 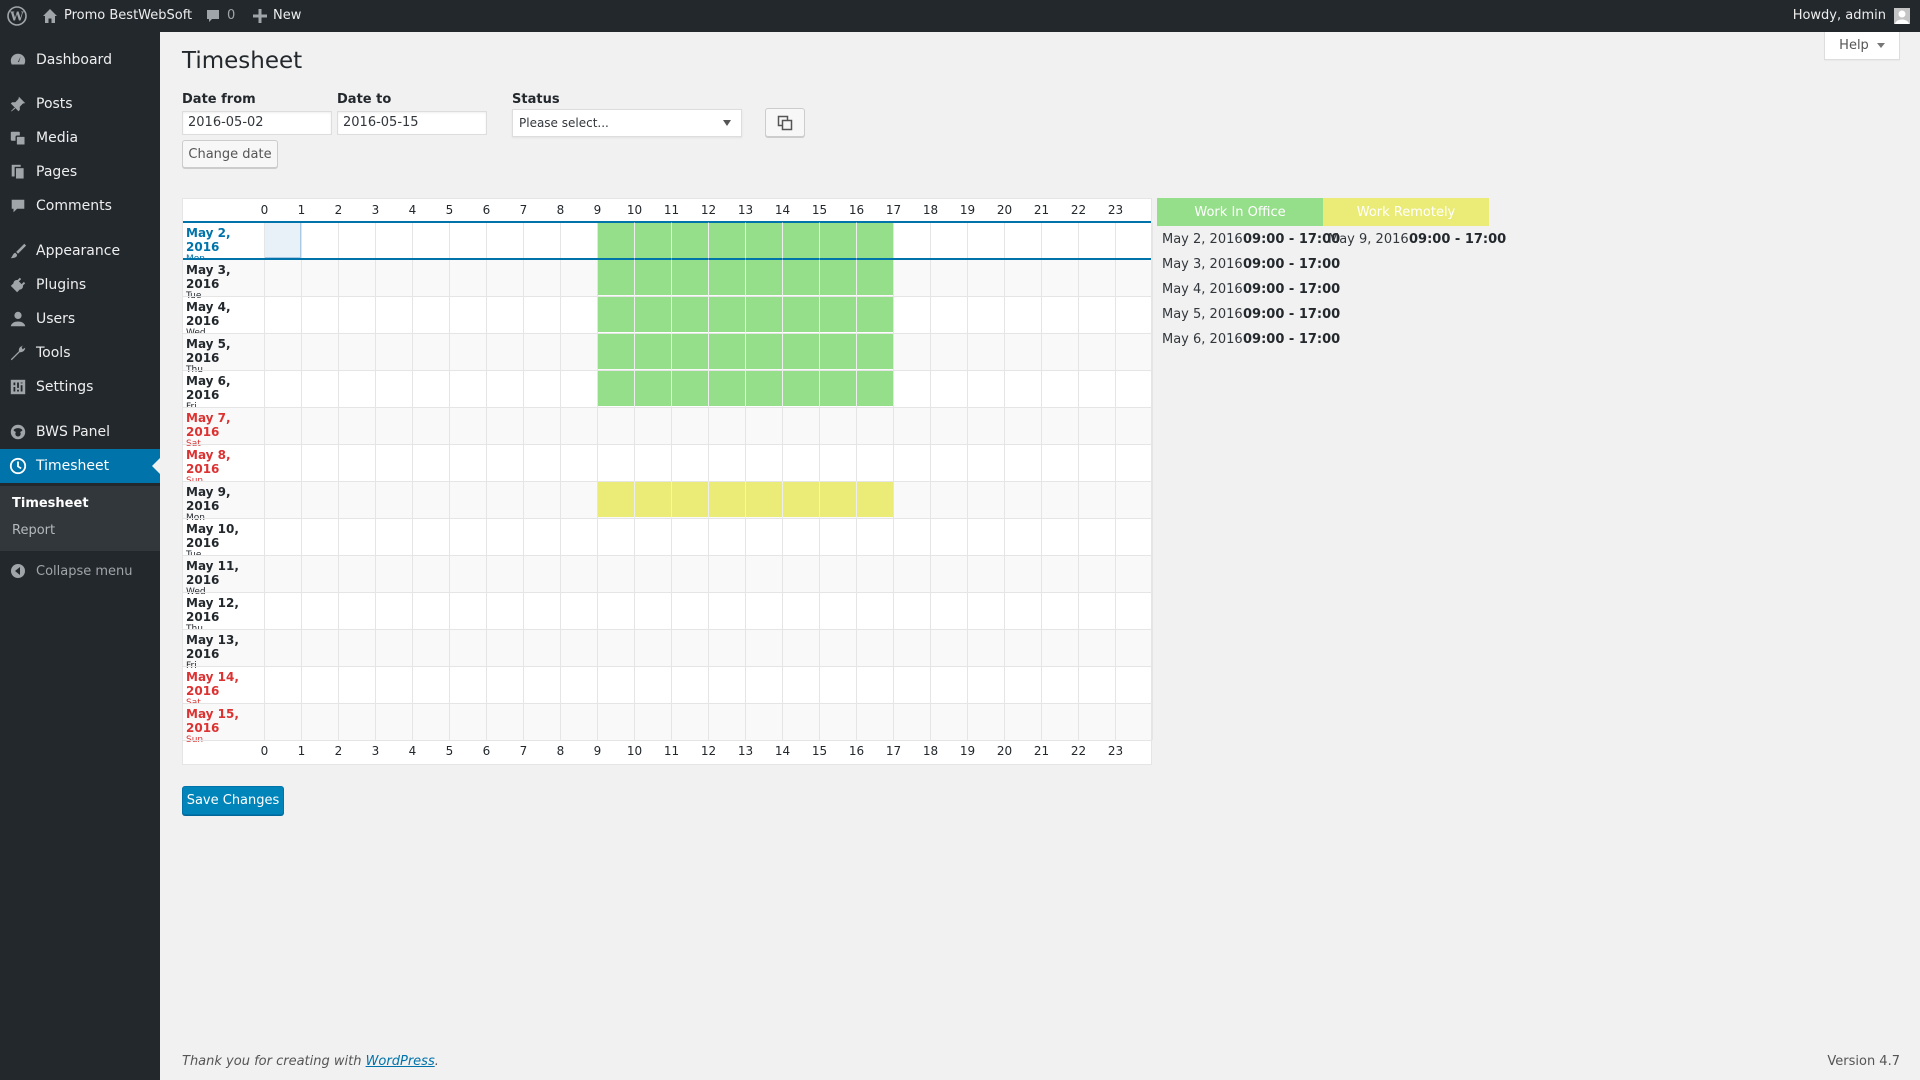 What do you see at coordinates (667, 539) in the screenshot?
I see `table-row: May 10, 2016Tue` at bounding box center [667, 539].